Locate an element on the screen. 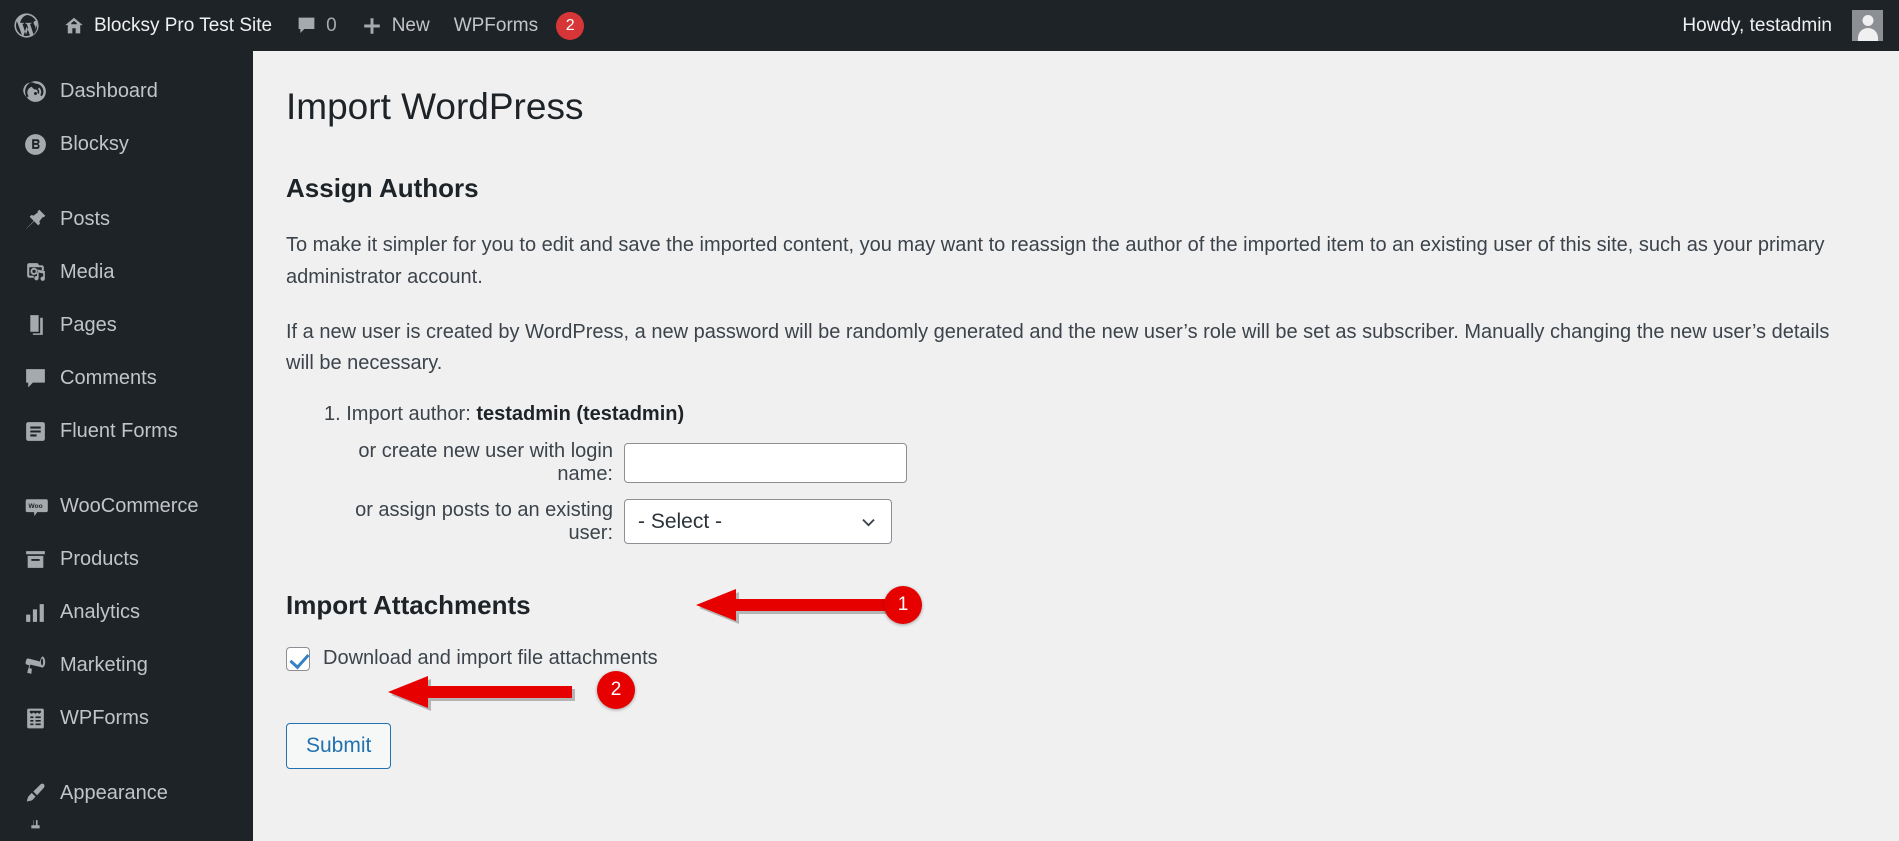 This screenshot has width=1899, height=841. page-title: Import WordPress is located at coordinates (435, 106).